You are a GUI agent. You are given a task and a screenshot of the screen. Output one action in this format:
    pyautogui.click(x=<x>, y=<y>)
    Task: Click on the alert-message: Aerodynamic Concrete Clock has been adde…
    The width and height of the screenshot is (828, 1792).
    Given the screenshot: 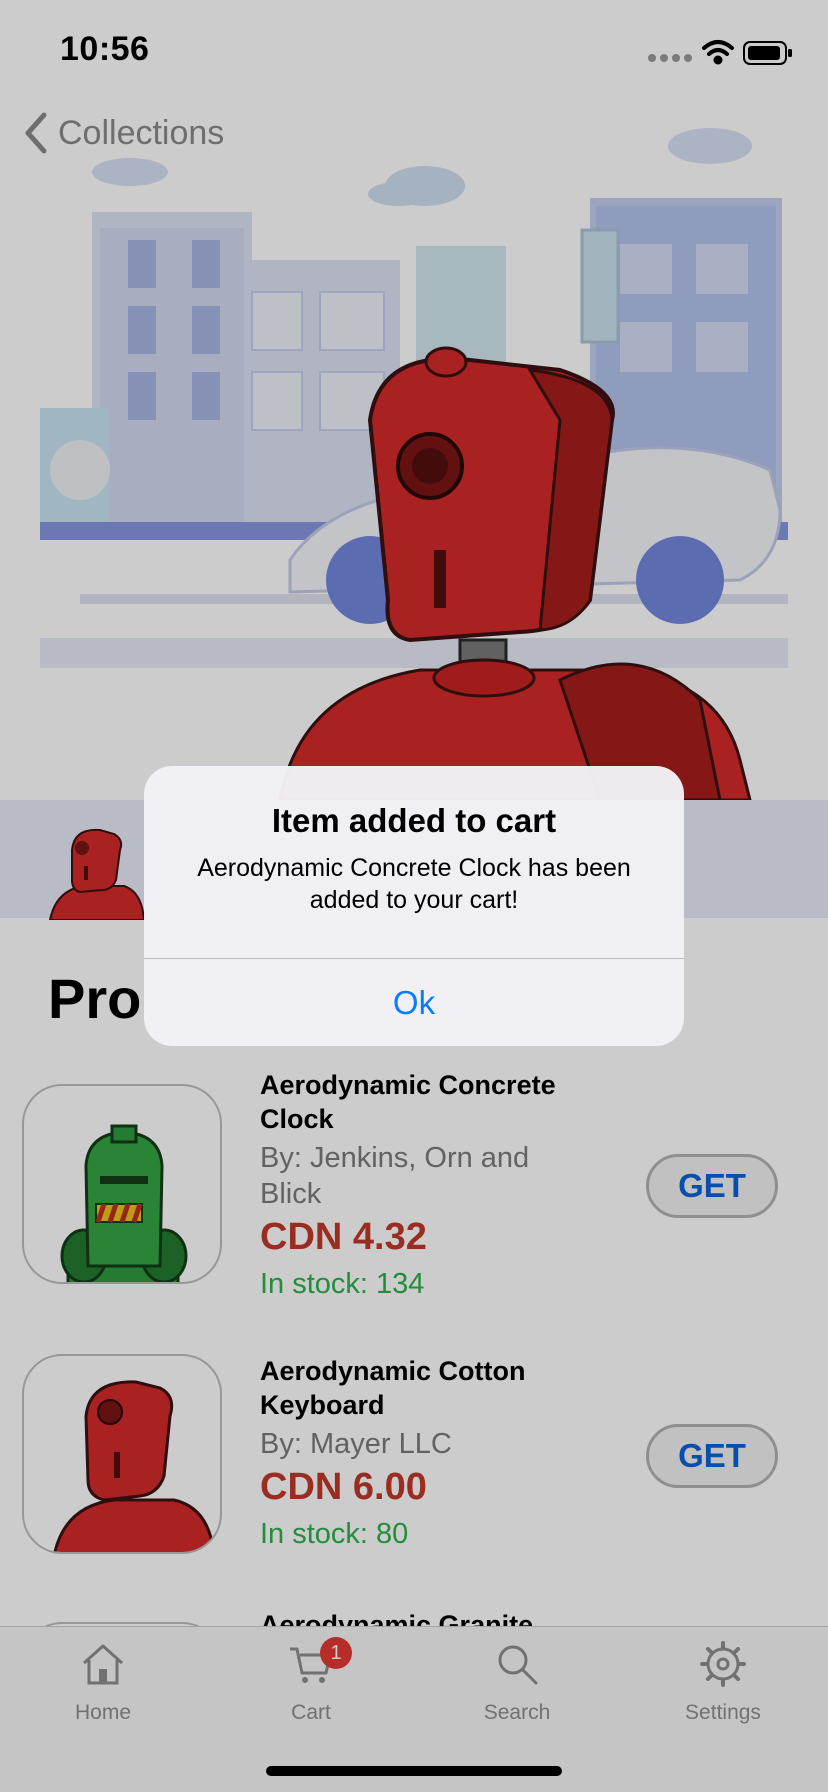 What is the action you would take?
    pyautogui.click(x=414, y=884)
    